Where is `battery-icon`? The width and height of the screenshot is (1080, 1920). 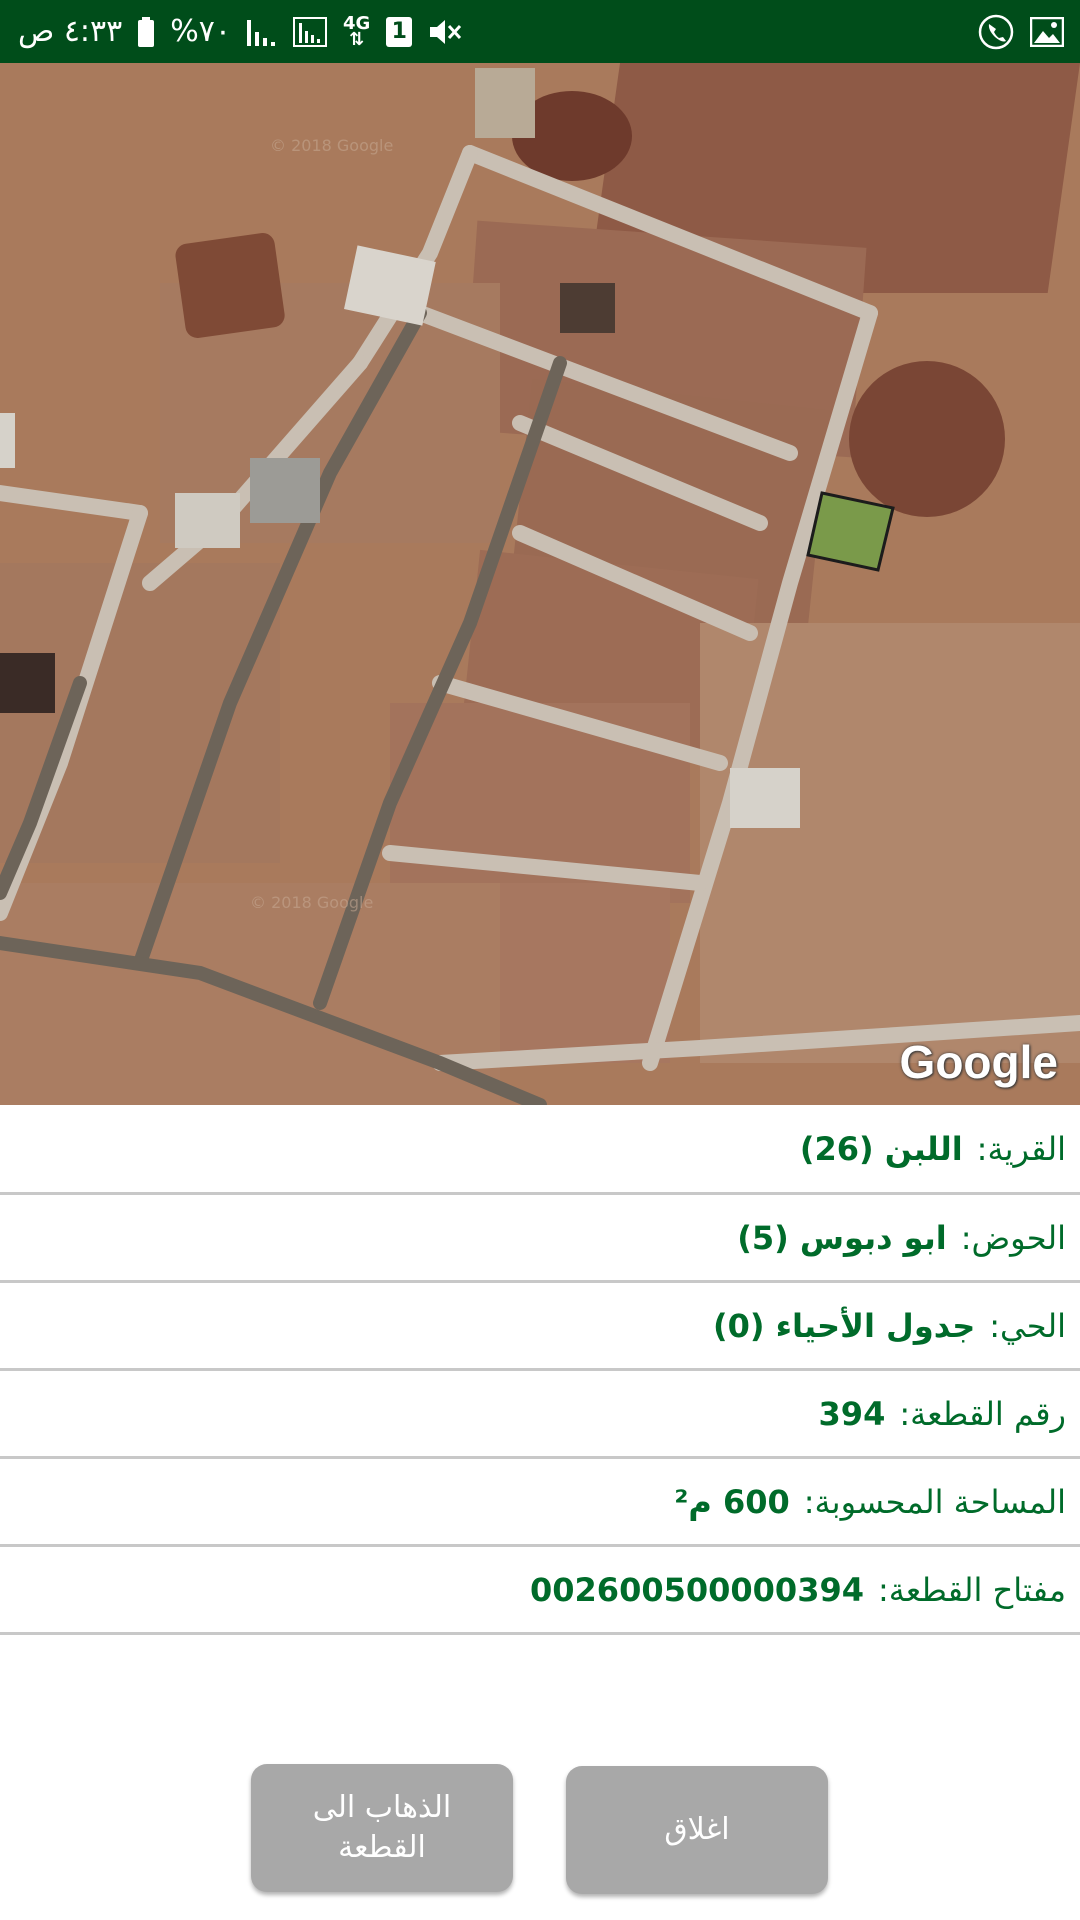 battery-icon is located at coordinates (146, 31).